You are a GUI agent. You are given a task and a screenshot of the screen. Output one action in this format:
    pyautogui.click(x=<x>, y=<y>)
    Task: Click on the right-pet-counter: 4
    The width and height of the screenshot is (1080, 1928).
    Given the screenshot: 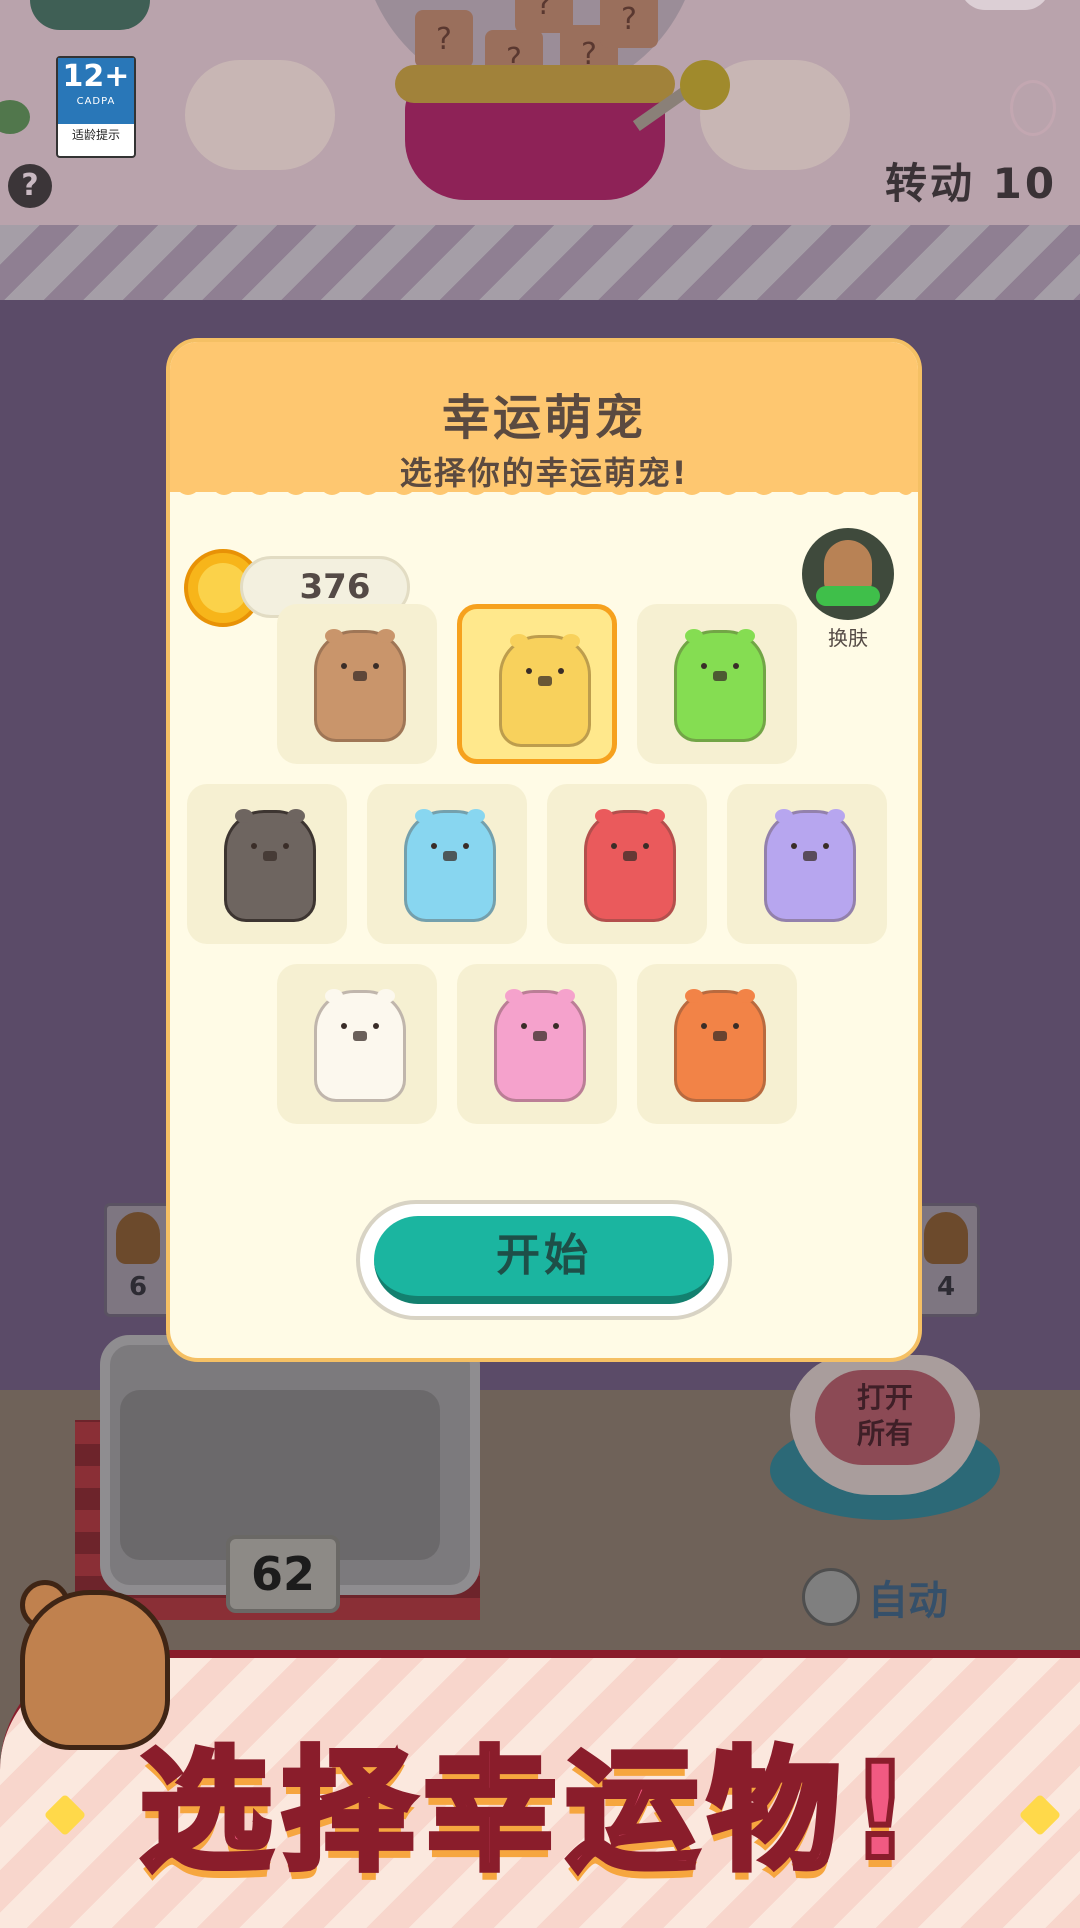 What is the action you would take?
    pyautogui.click(x=946, y=1260)
    